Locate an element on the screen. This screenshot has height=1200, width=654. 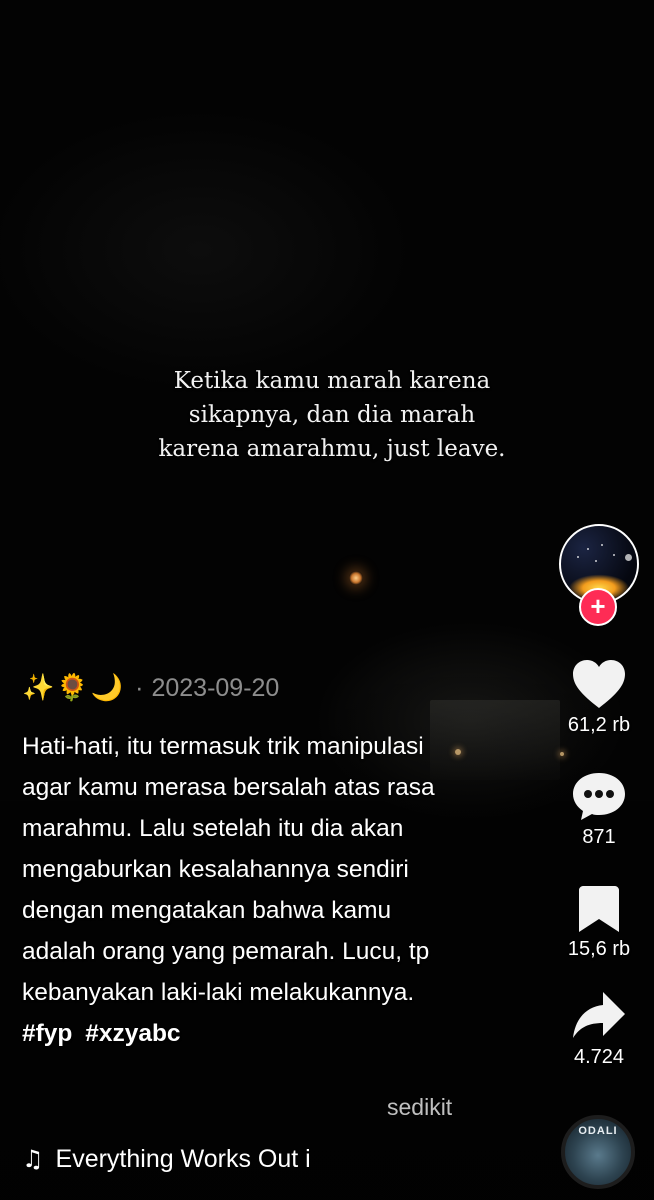
author-avatar-group: + is located at coordinates (599, 575).